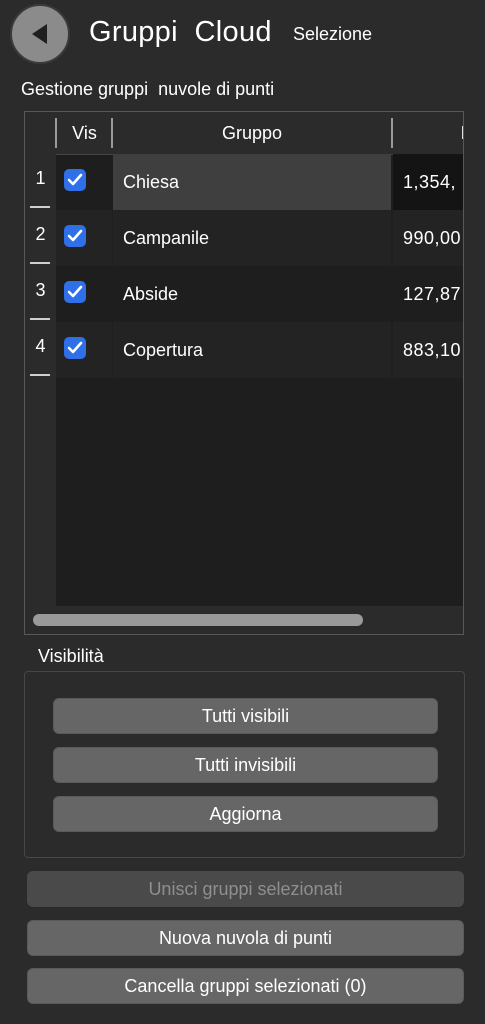 Image resolution: width=485 pixels, height=1024 pixels. Describe the element at coordinates (245, 814) in the screenshot. I see `refresh-button: Aggiorna` at that location.